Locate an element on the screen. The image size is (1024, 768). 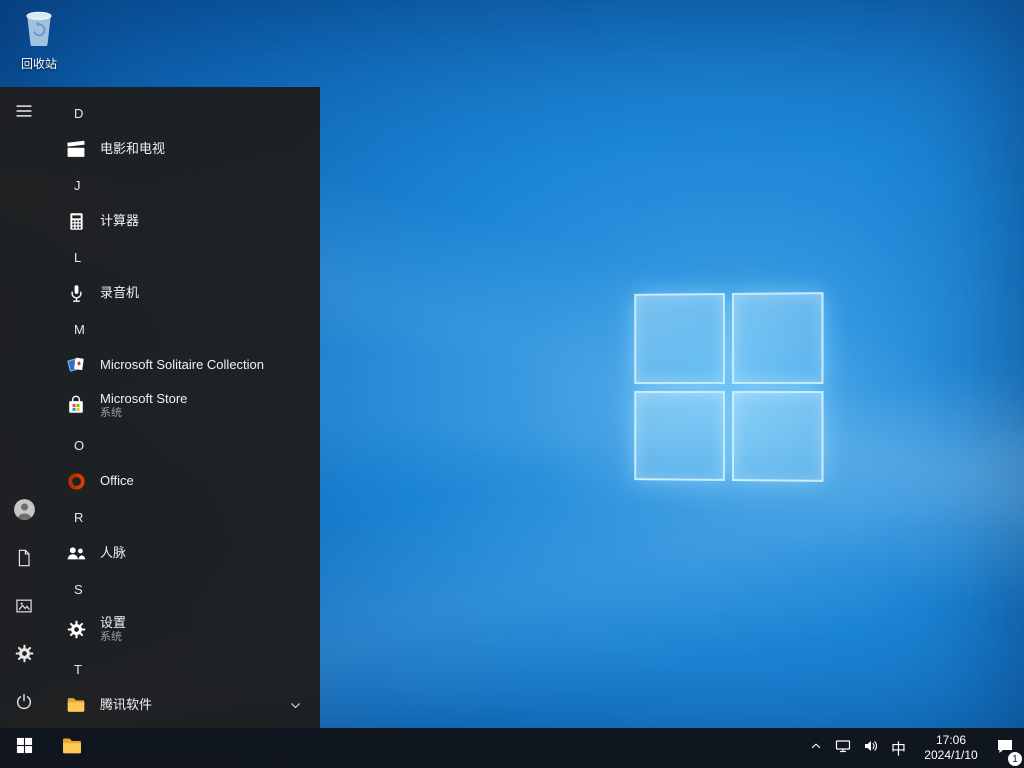
power-button is located at coordinates (24, 704).